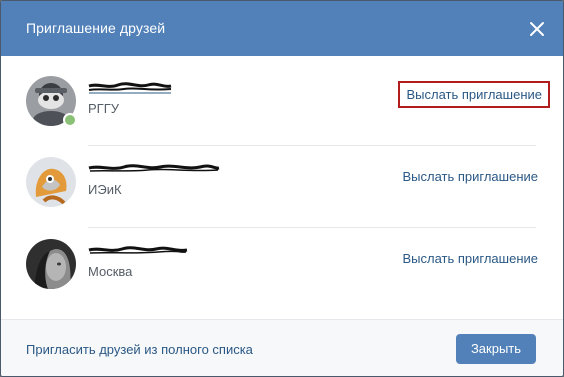 The width and height of the screenshot is (564, 377). I want to click on close-button: Закрыть, so click(496, 349).